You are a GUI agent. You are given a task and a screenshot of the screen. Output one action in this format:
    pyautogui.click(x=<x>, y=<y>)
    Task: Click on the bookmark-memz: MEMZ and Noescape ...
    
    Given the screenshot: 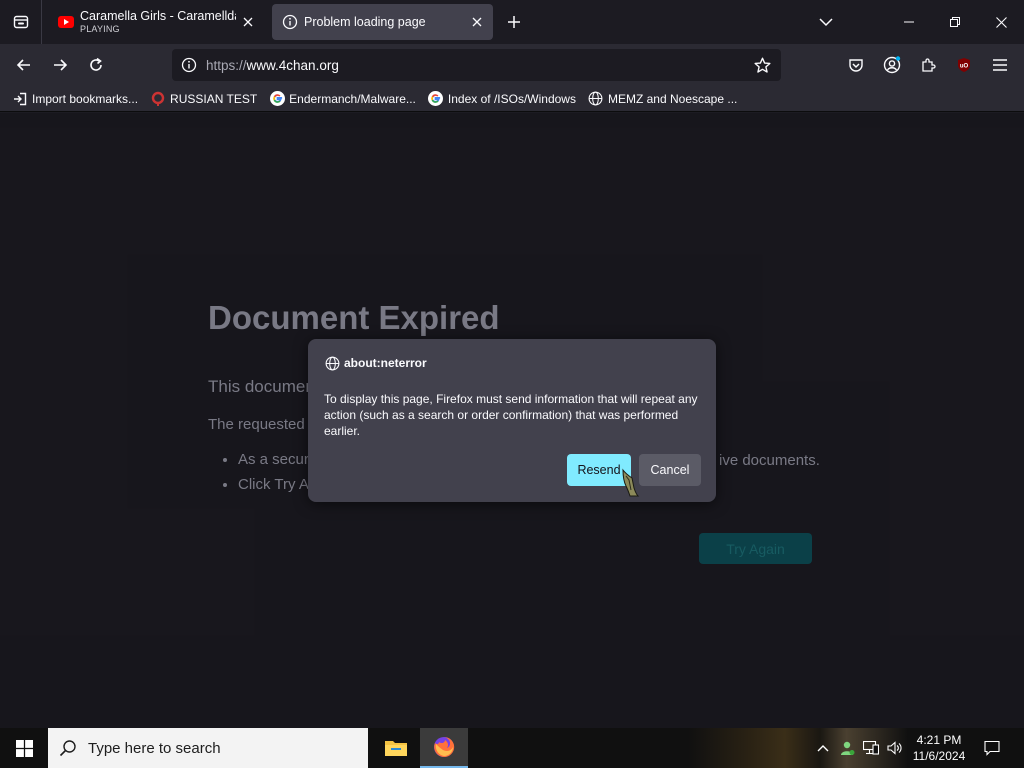 What is the action you would take?
    pyautogui.click(x=662, y=99)
    